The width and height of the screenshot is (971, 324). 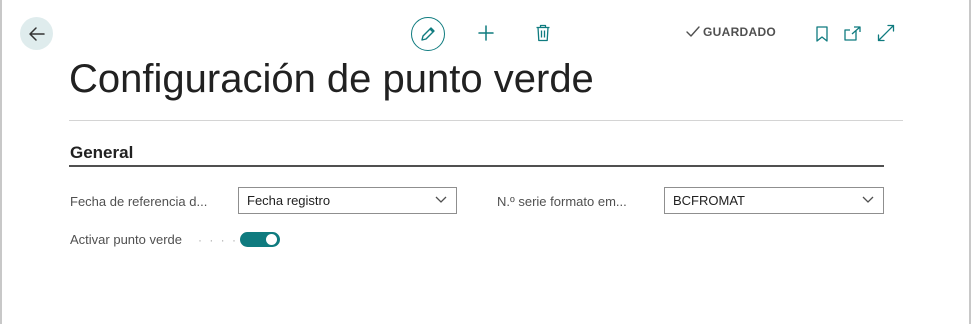 What do you see at coordinates (271, 239) in the screenshot?
I see `toggle-knob` at bounding box center [271, 239].